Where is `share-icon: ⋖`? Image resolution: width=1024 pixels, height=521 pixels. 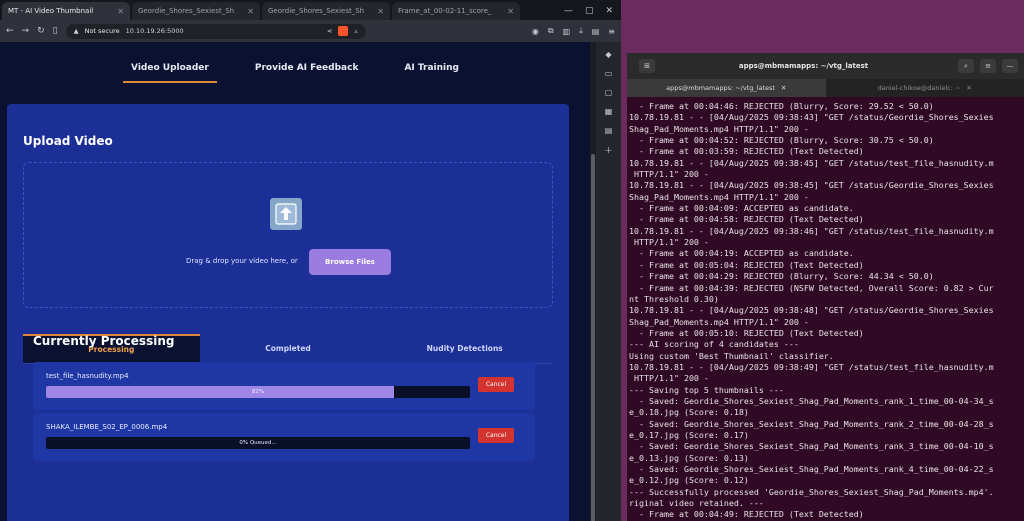 share-icon: ⋖ is located at coordinates (329, 31).